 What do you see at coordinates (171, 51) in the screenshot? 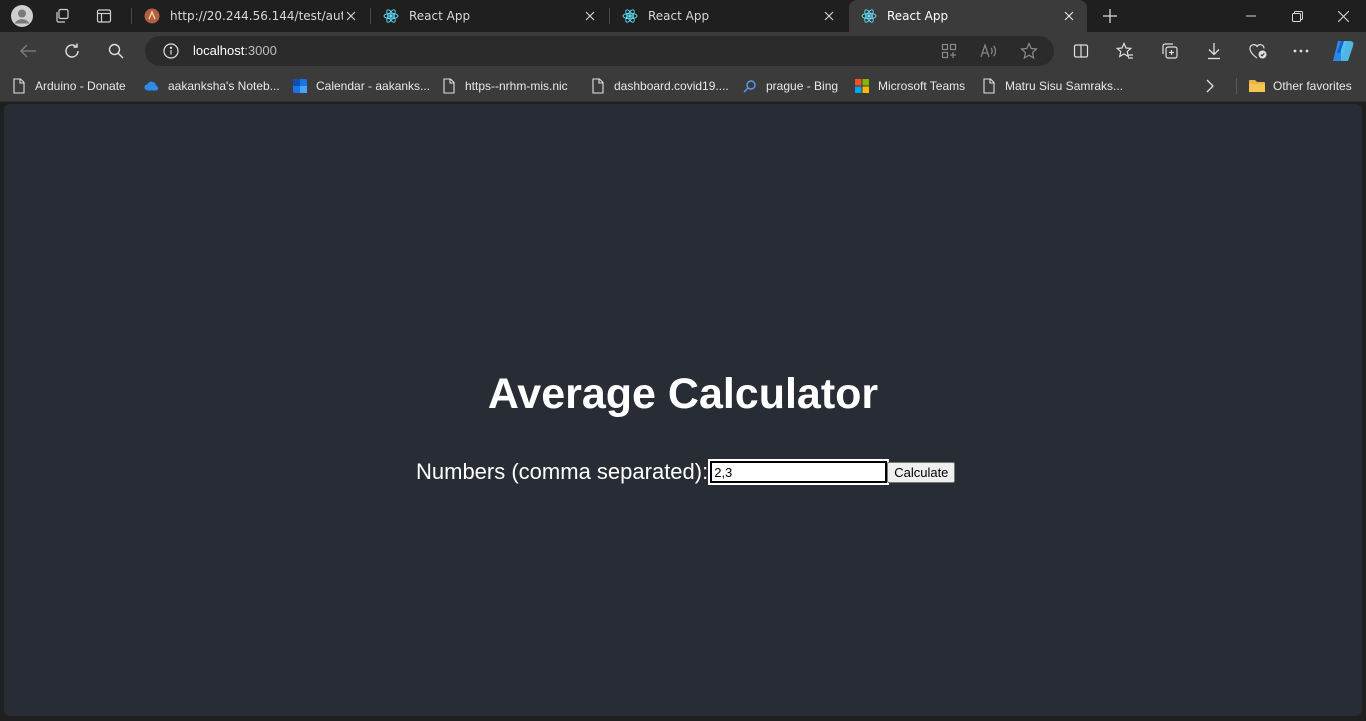
I see `info-icon` at bounding box center [171, 51].